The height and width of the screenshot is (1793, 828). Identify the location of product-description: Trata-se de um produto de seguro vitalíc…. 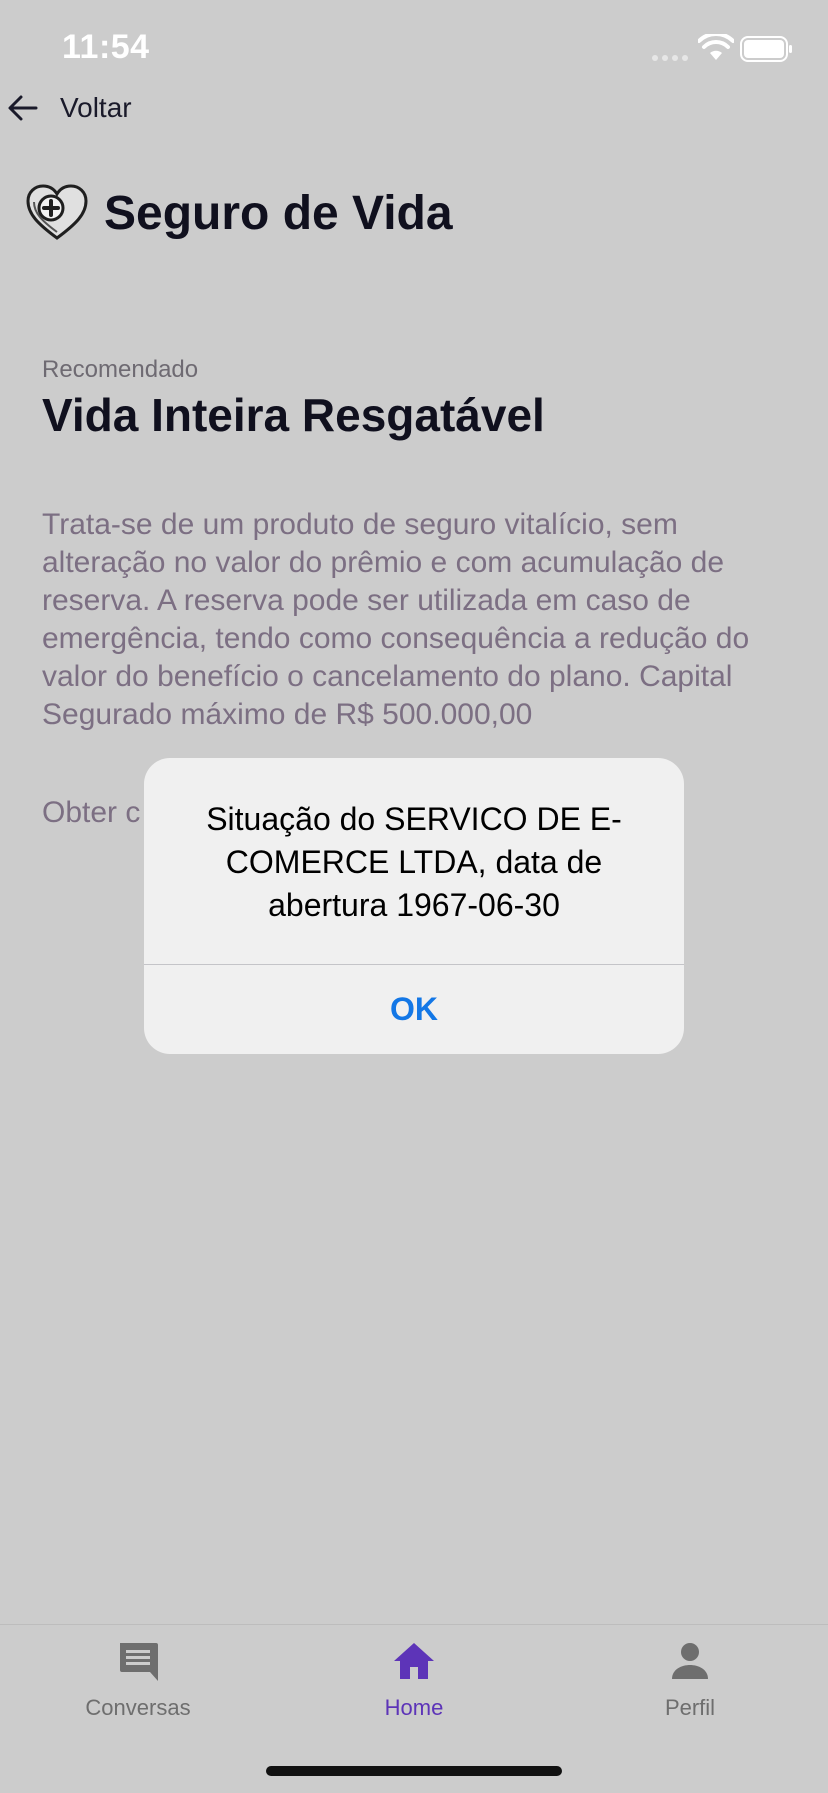
(396, 619).